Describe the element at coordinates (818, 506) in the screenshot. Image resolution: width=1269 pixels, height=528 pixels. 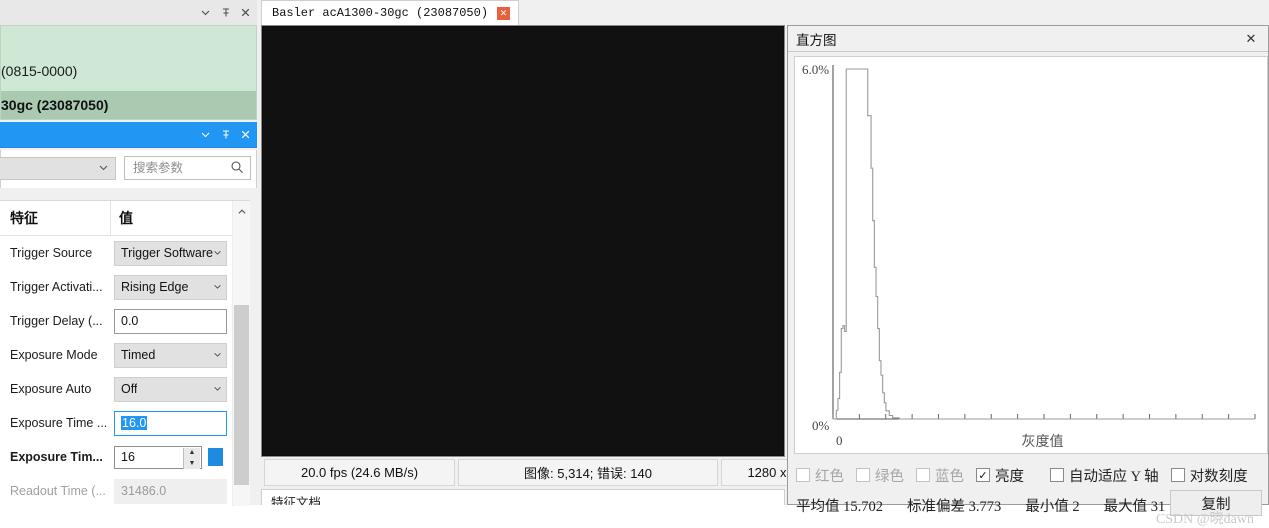
I see `stat-mean-label: 平均值` at that location.